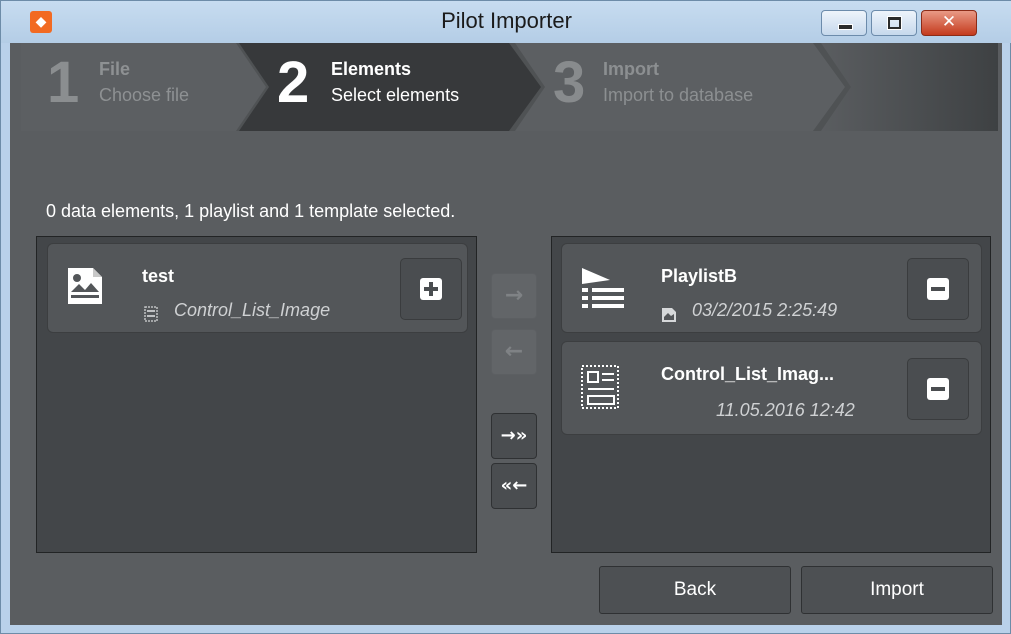 This screenshot has height=634, width=1011. I want to click on minimize-button, so click(844, 23).